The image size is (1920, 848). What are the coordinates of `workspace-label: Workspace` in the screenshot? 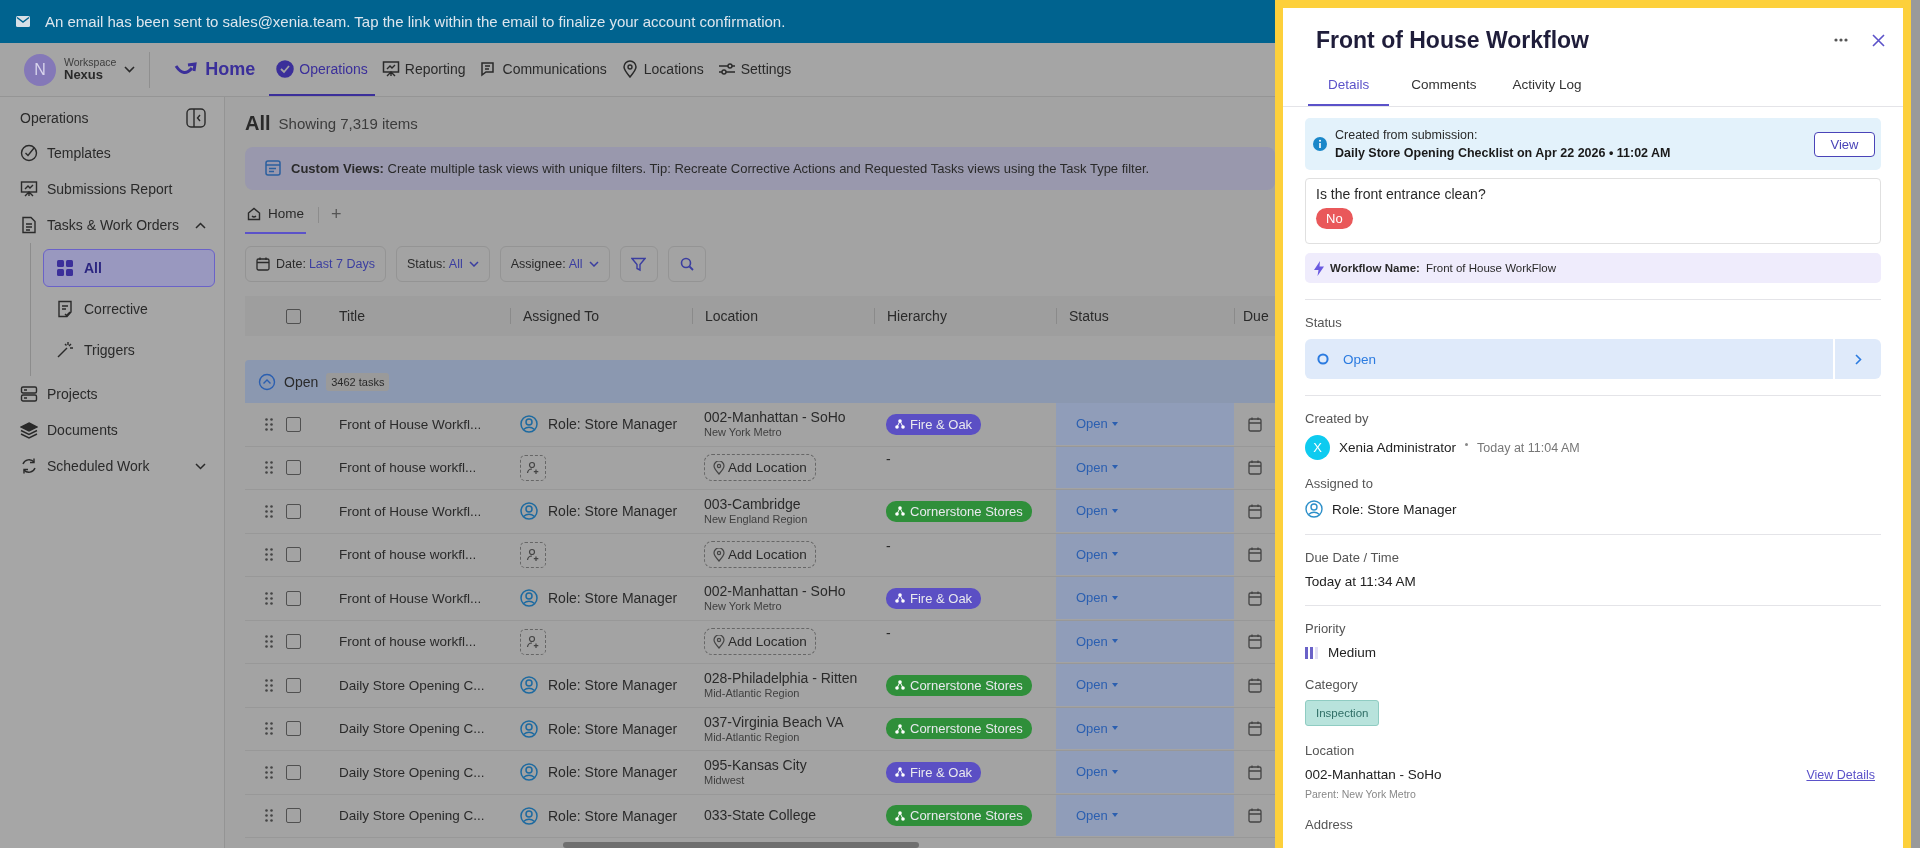 It's located at (90, 62).